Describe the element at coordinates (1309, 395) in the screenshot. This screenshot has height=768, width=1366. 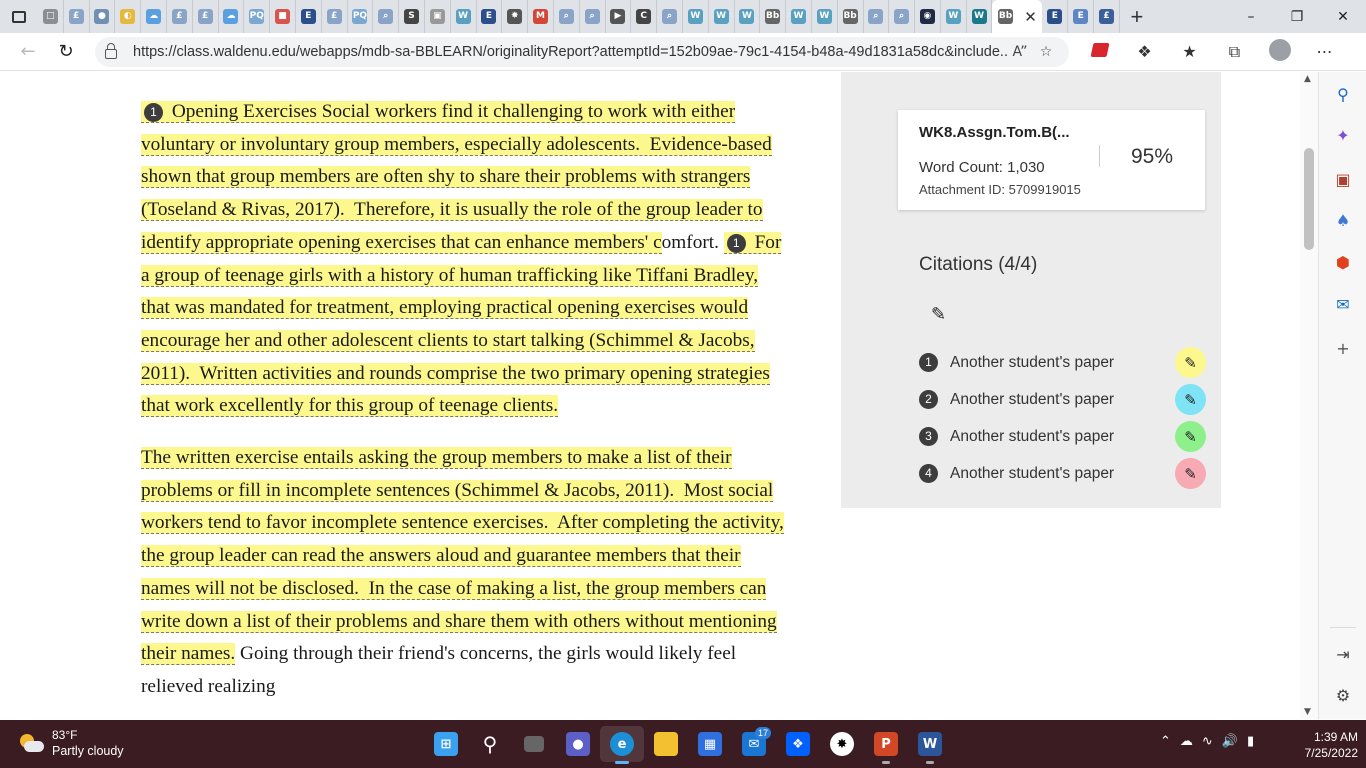
I see `page-scrollbar: ▲ ▼` at that location.